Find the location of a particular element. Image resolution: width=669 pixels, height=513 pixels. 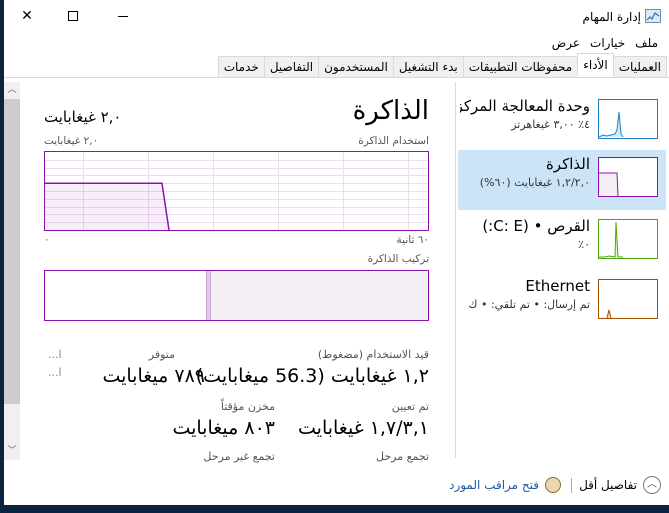

available-label: متوفر is located at coordinates (161, 354).